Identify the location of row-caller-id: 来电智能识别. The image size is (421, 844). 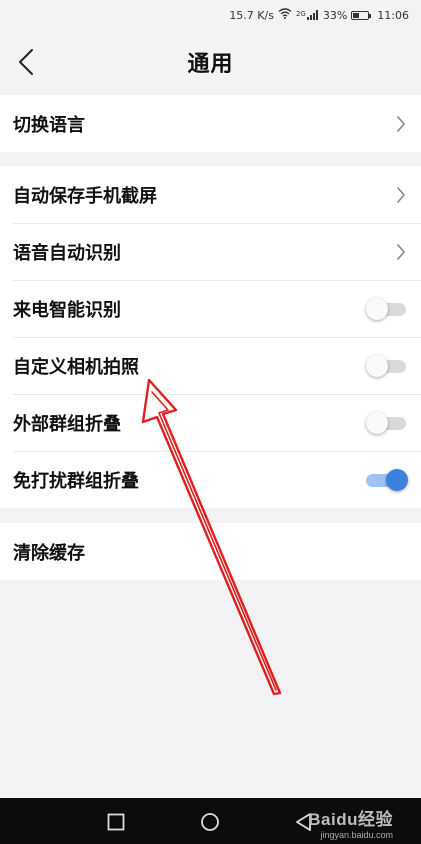
(210, 308).